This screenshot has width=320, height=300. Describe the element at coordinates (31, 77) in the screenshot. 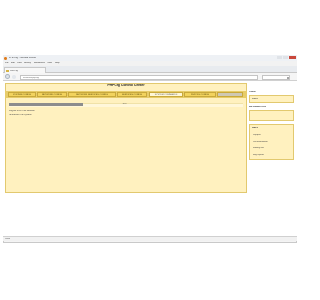

I see `url-text: localhost/phpcfg/` at that location.